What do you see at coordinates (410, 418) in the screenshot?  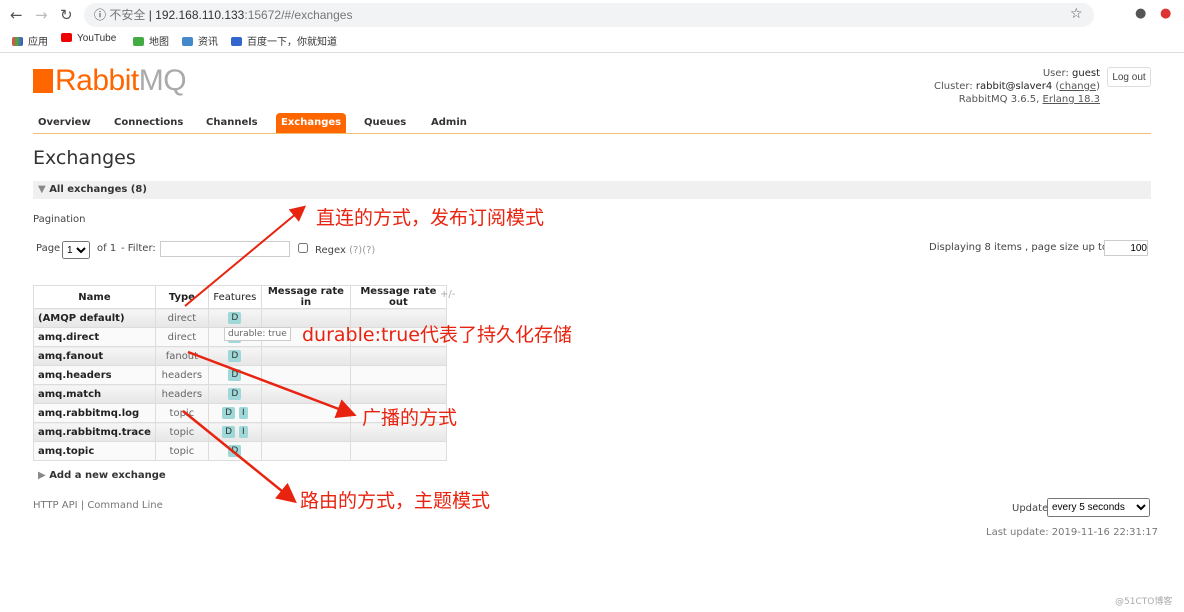 I see `annotation-fanout: 广播的方式` at bounding box center [410, 418].